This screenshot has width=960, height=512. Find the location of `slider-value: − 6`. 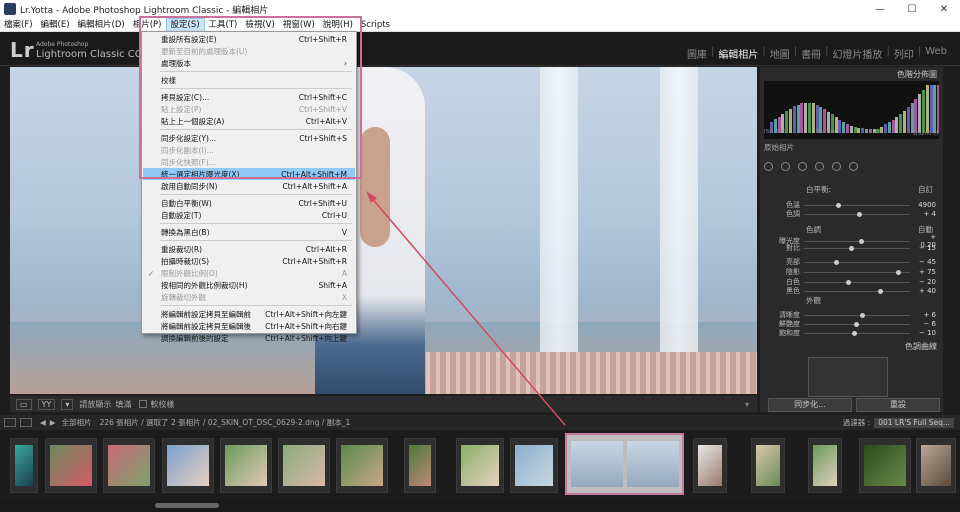

slider-value: − 6 is located at coordinates (925, 324).